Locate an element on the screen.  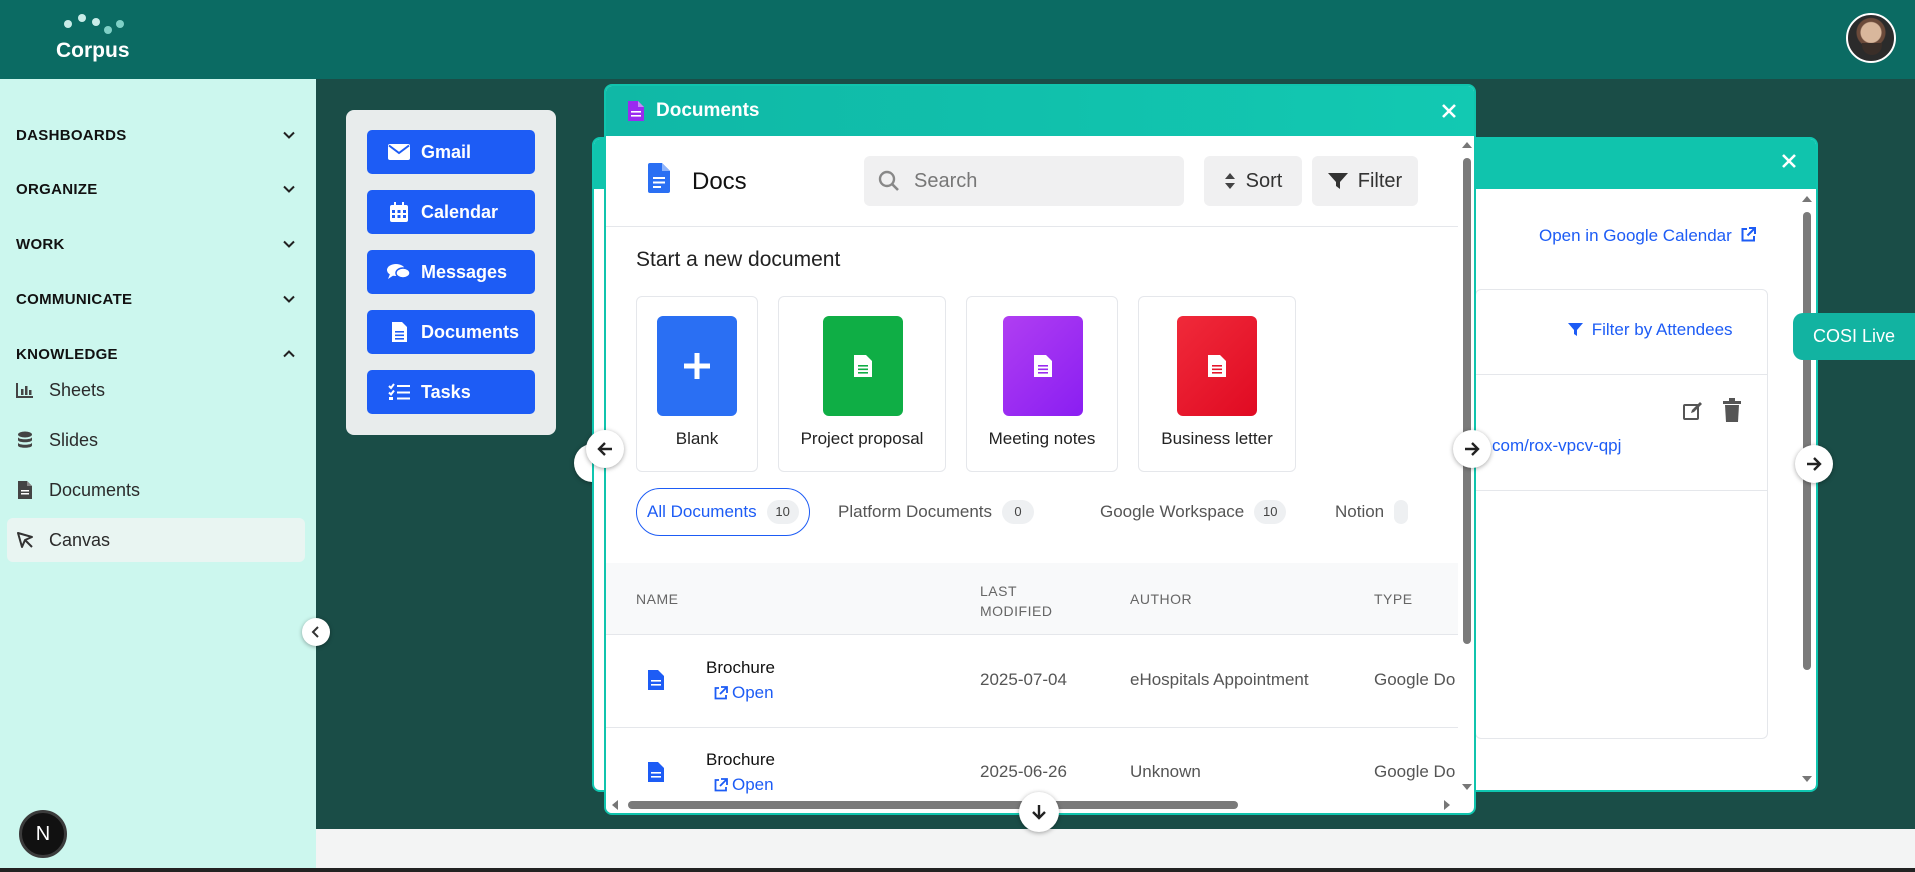
collapse-sidebar-button is located at coordinates (316, 632).